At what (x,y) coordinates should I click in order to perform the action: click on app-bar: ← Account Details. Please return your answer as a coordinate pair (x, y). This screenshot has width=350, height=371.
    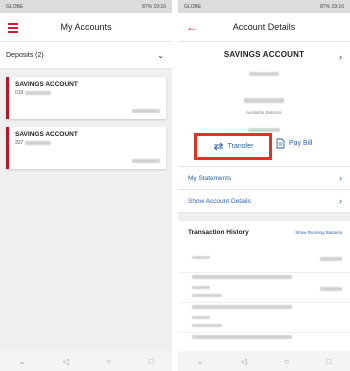
    Looking at the image, I should click on (264, 27).